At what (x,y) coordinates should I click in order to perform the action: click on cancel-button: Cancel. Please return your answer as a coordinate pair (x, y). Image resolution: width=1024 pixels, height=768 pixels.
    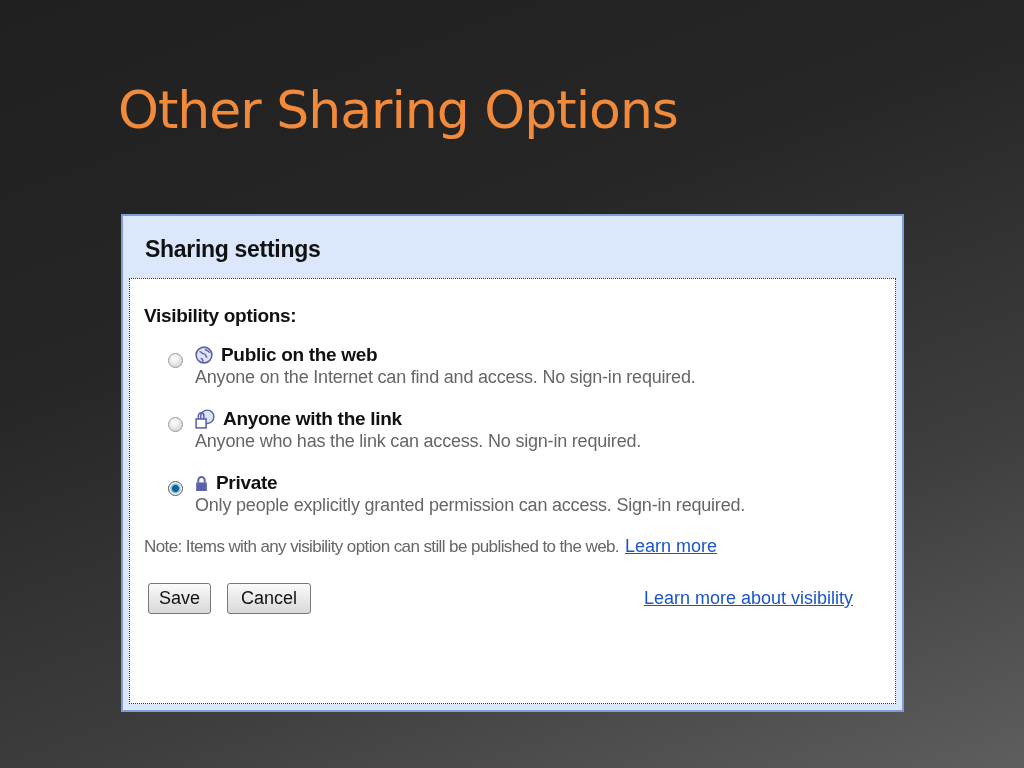
    Looking at the image, I should click on (269, 598).